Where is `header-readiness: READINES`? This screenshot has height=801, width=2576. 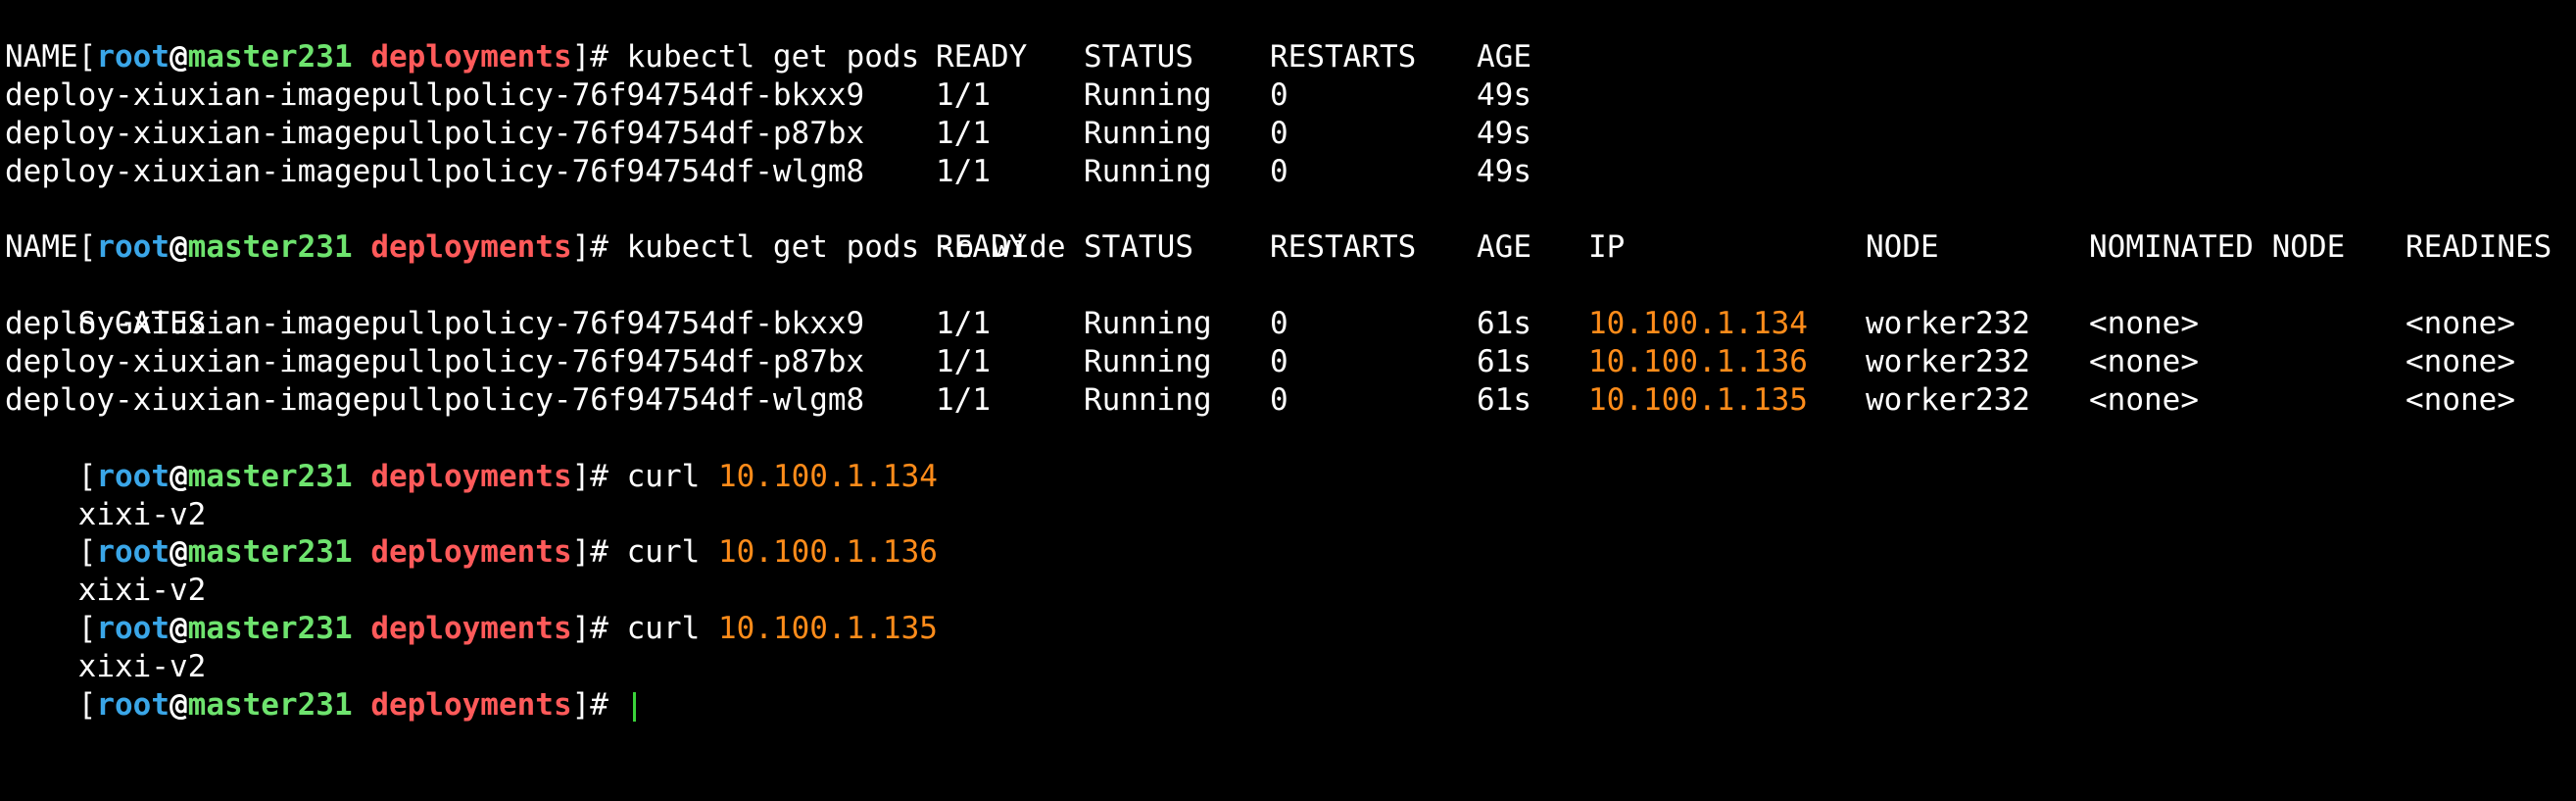 header-readiness: READINES is located at coordinates (2479, 247).